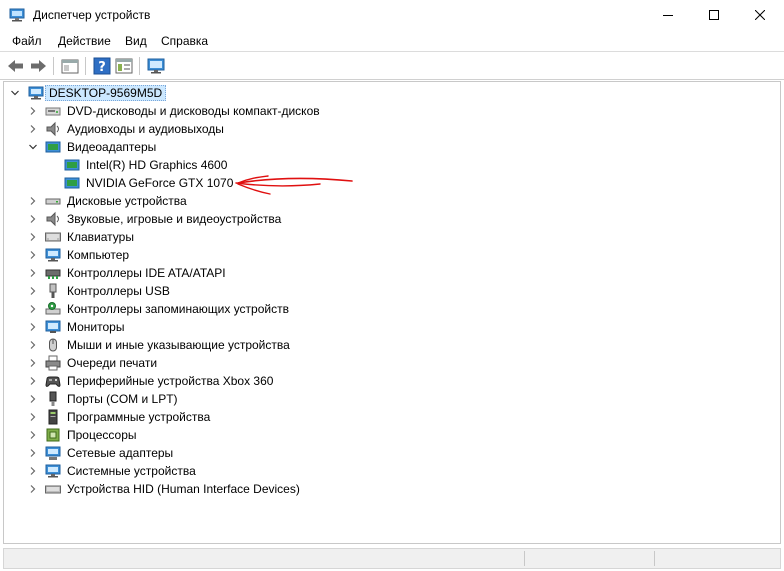 This screenshot has width=784, height=571. I want to click on tree-category-sound-devices: Звуковые, игровые и видеоустройства, so click(204, 219).